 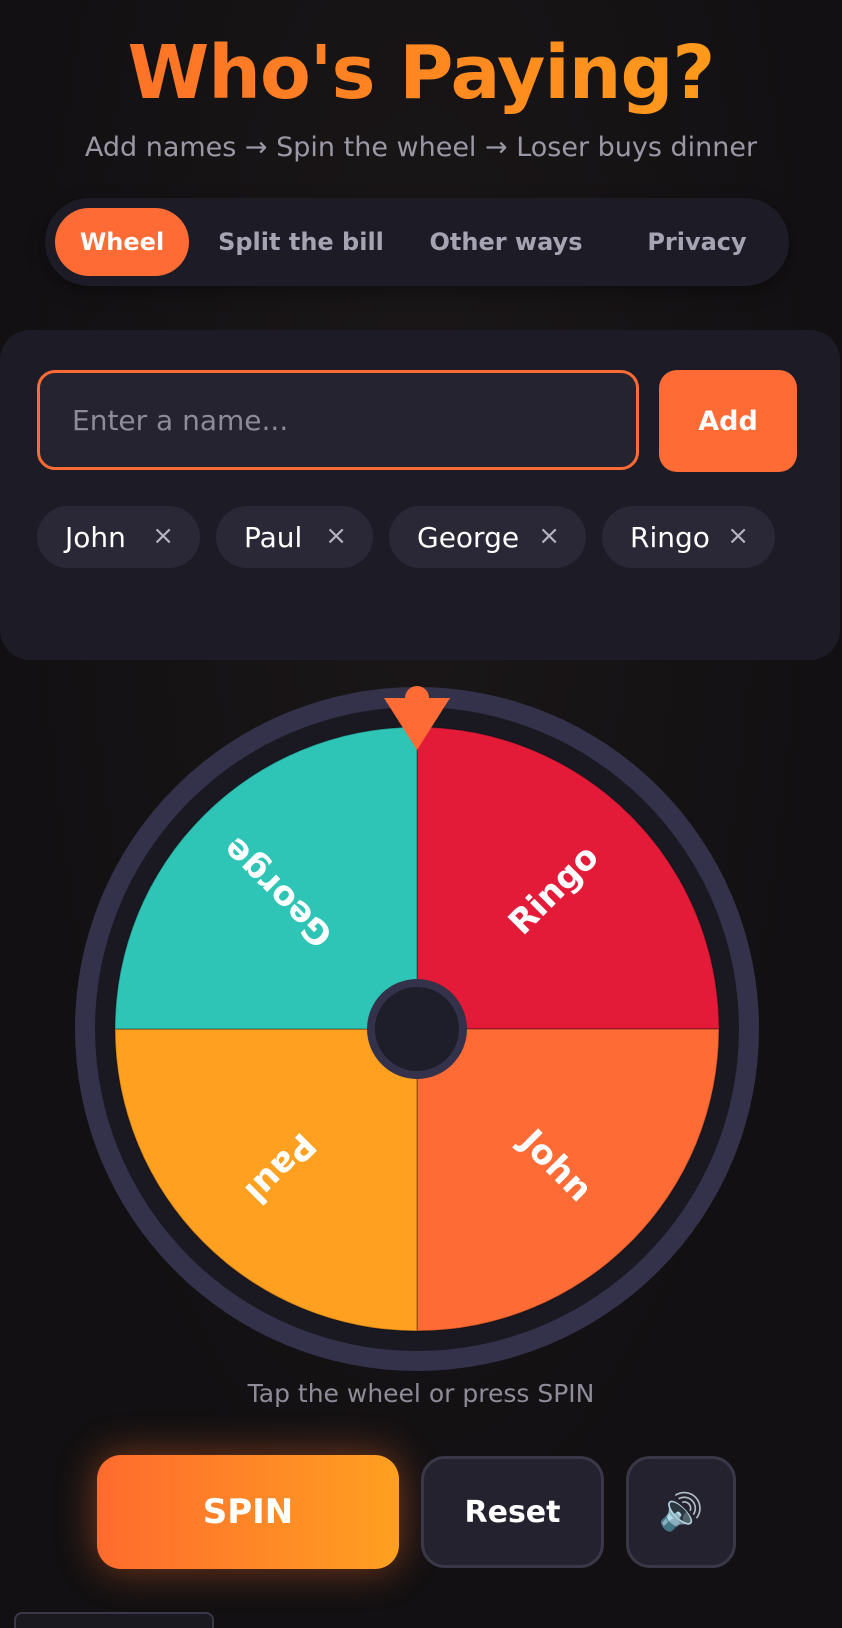 I want to click on name-chip-ringo: Ringo ×, so click(x=688, y=537).